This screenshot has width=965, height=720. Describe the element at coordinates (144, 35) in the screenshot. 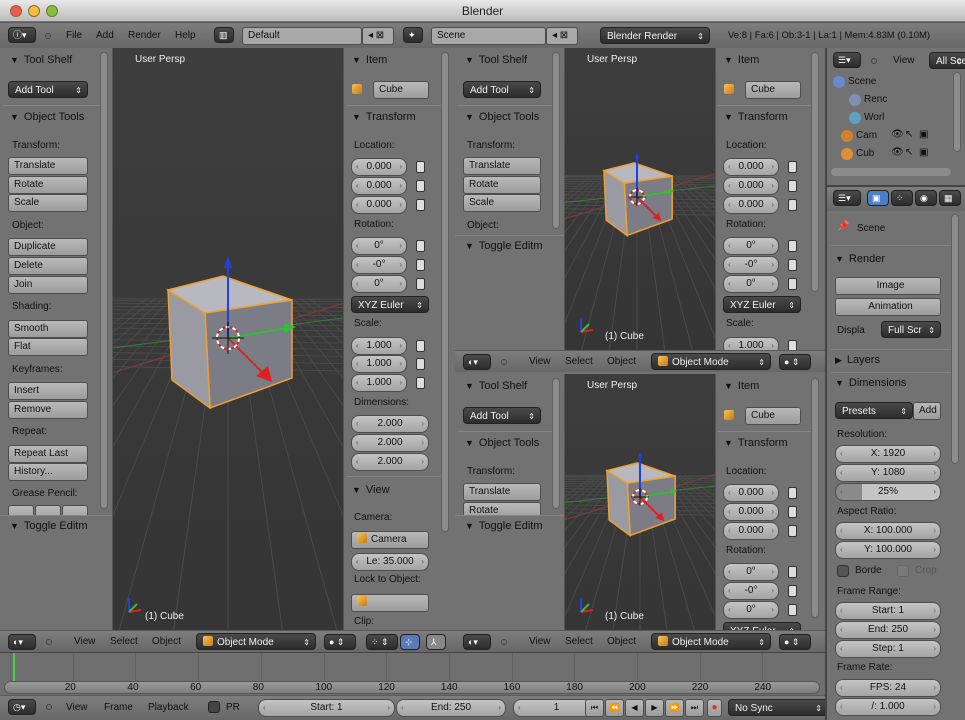

I see `menu-2: Render` at that location.